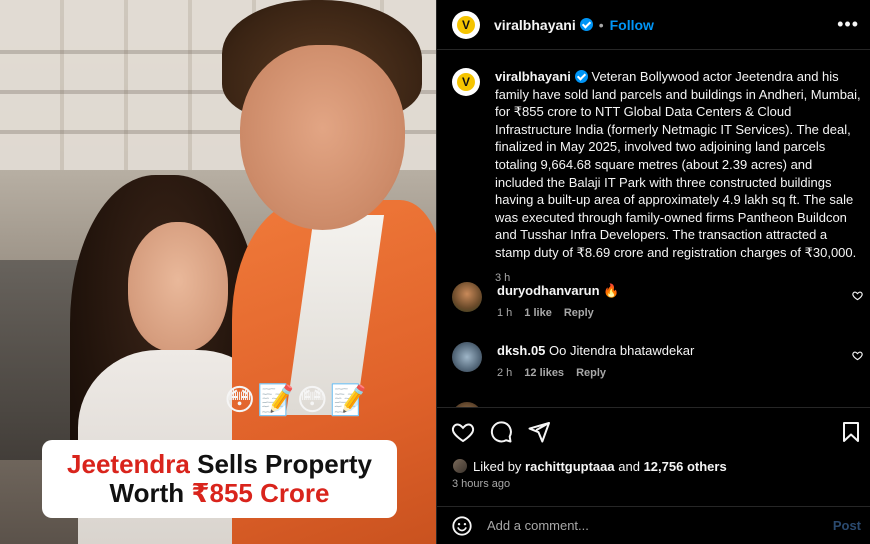  I want to click on comment-username: duryodhanvarun, so click(548, 290).